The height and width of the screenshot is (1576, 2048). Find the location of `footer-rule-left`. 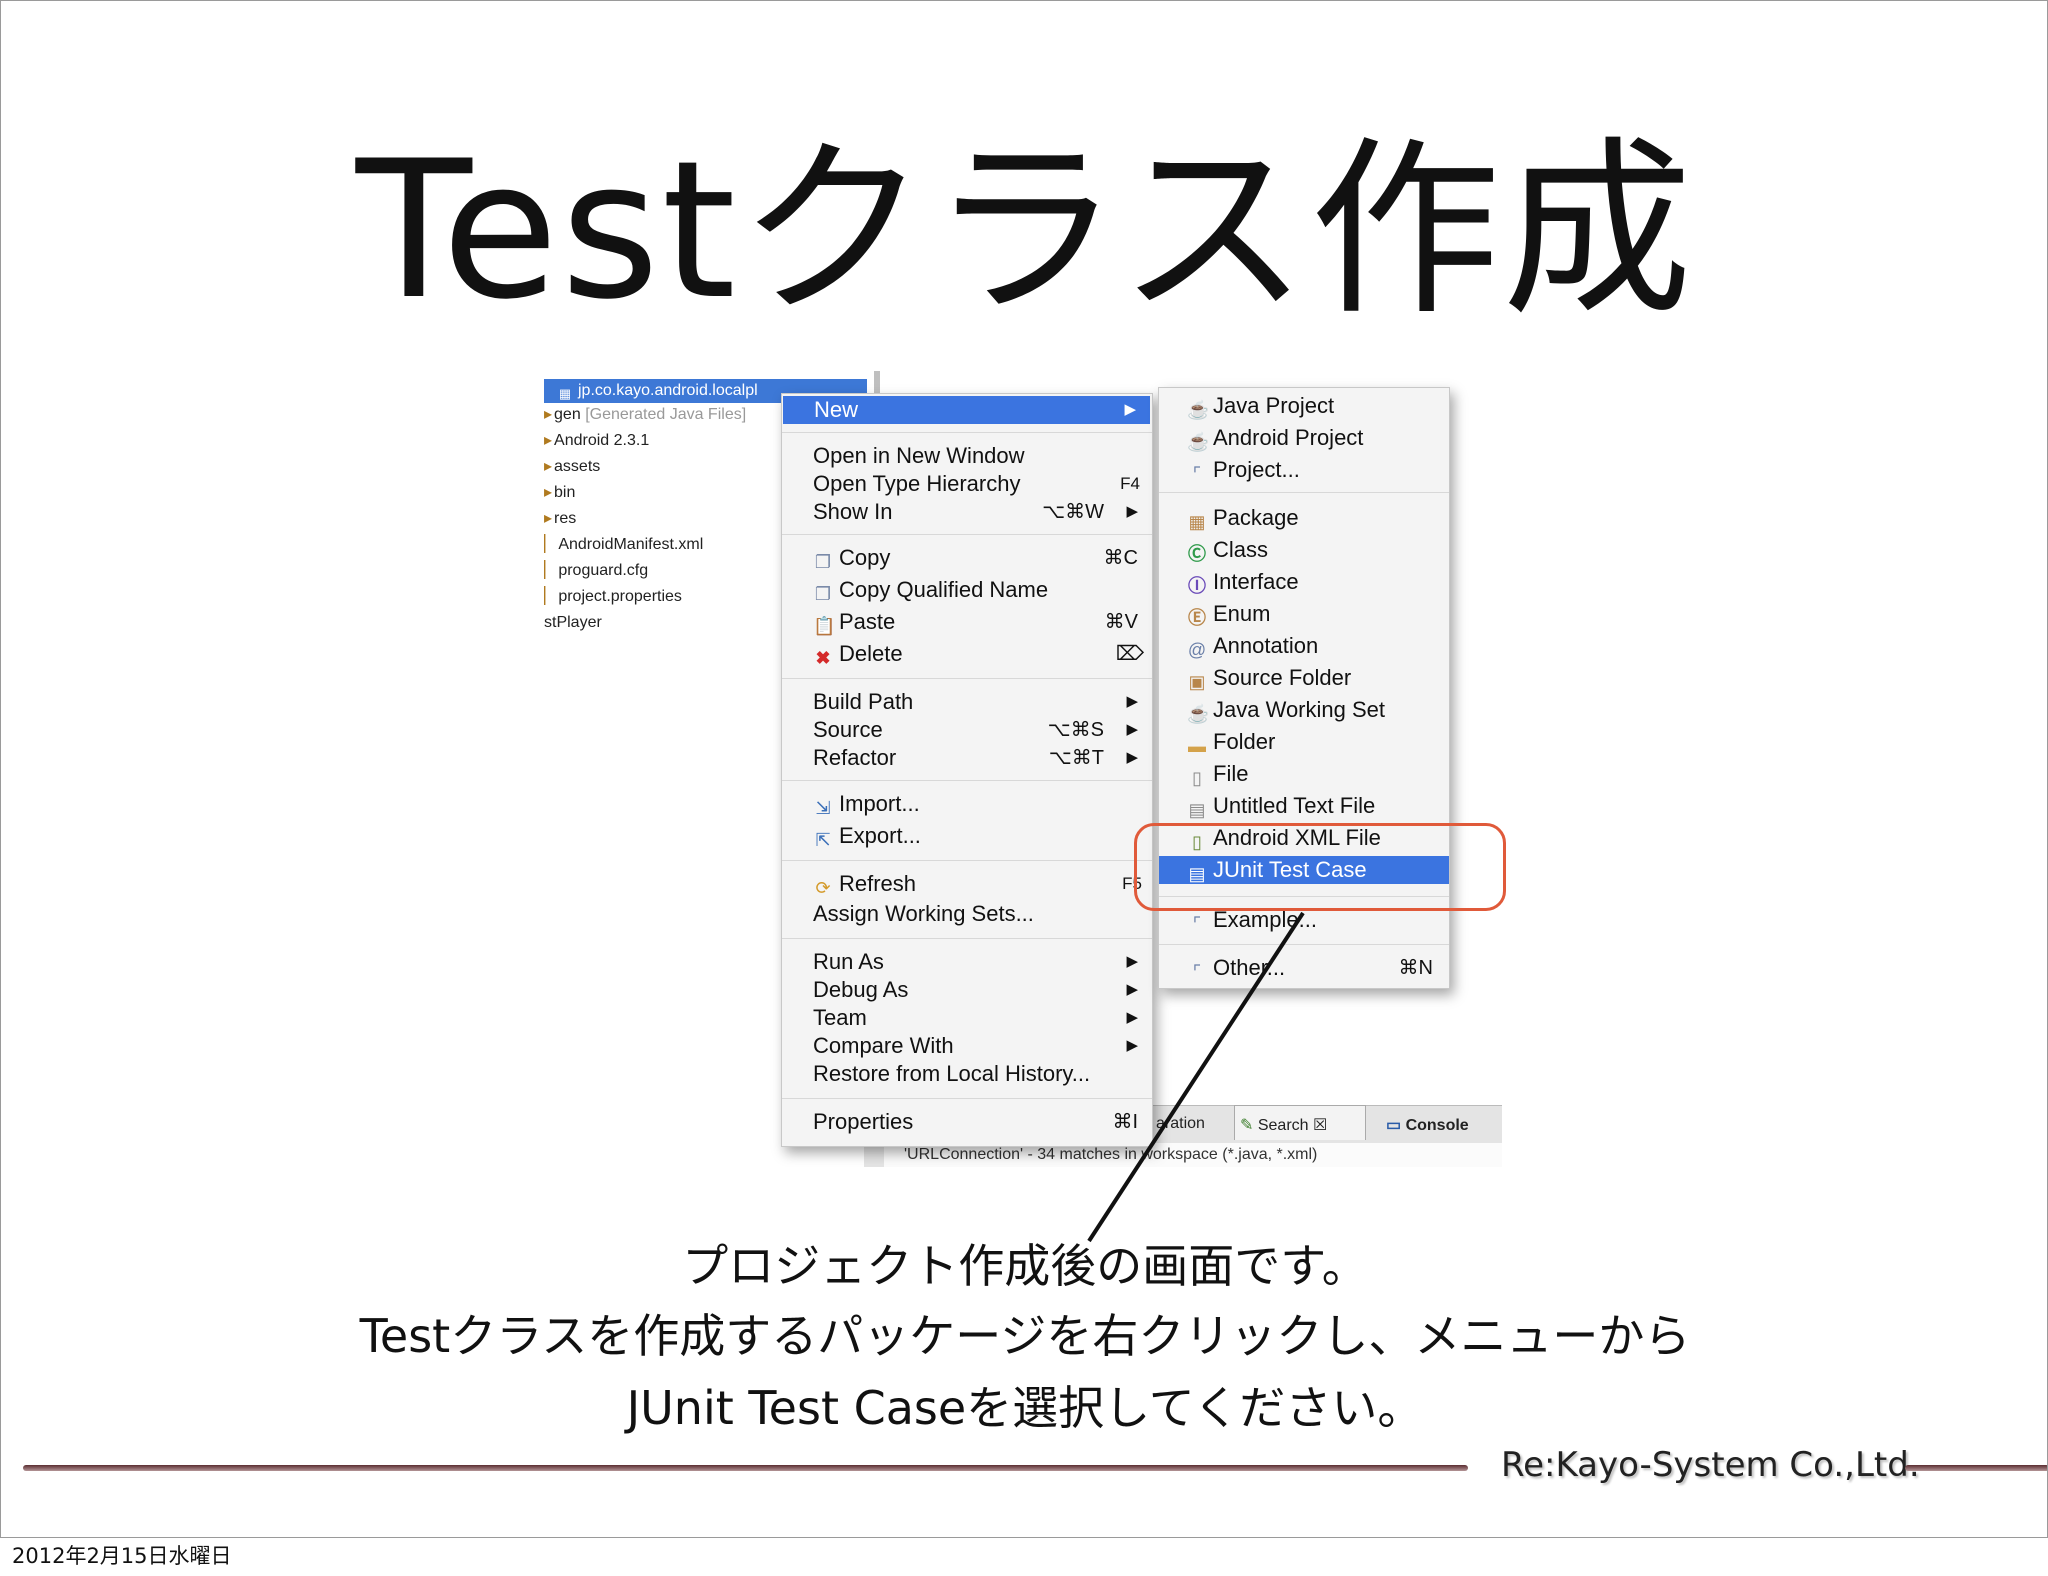

footer-rule-left is located at coordinates (745, 1468).